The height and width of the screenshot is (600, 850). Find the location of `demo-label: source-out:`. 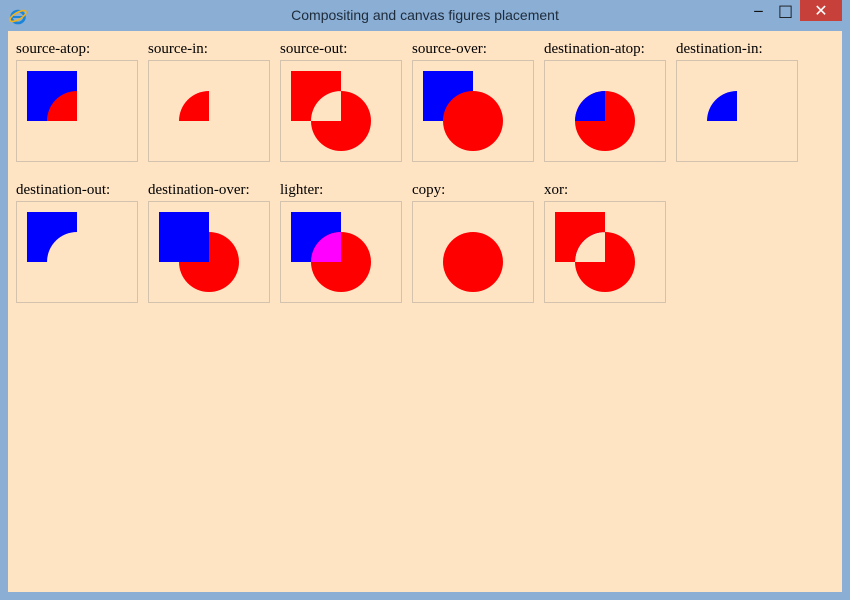

demo-label: source-out: is located at coordinates (314, 49).